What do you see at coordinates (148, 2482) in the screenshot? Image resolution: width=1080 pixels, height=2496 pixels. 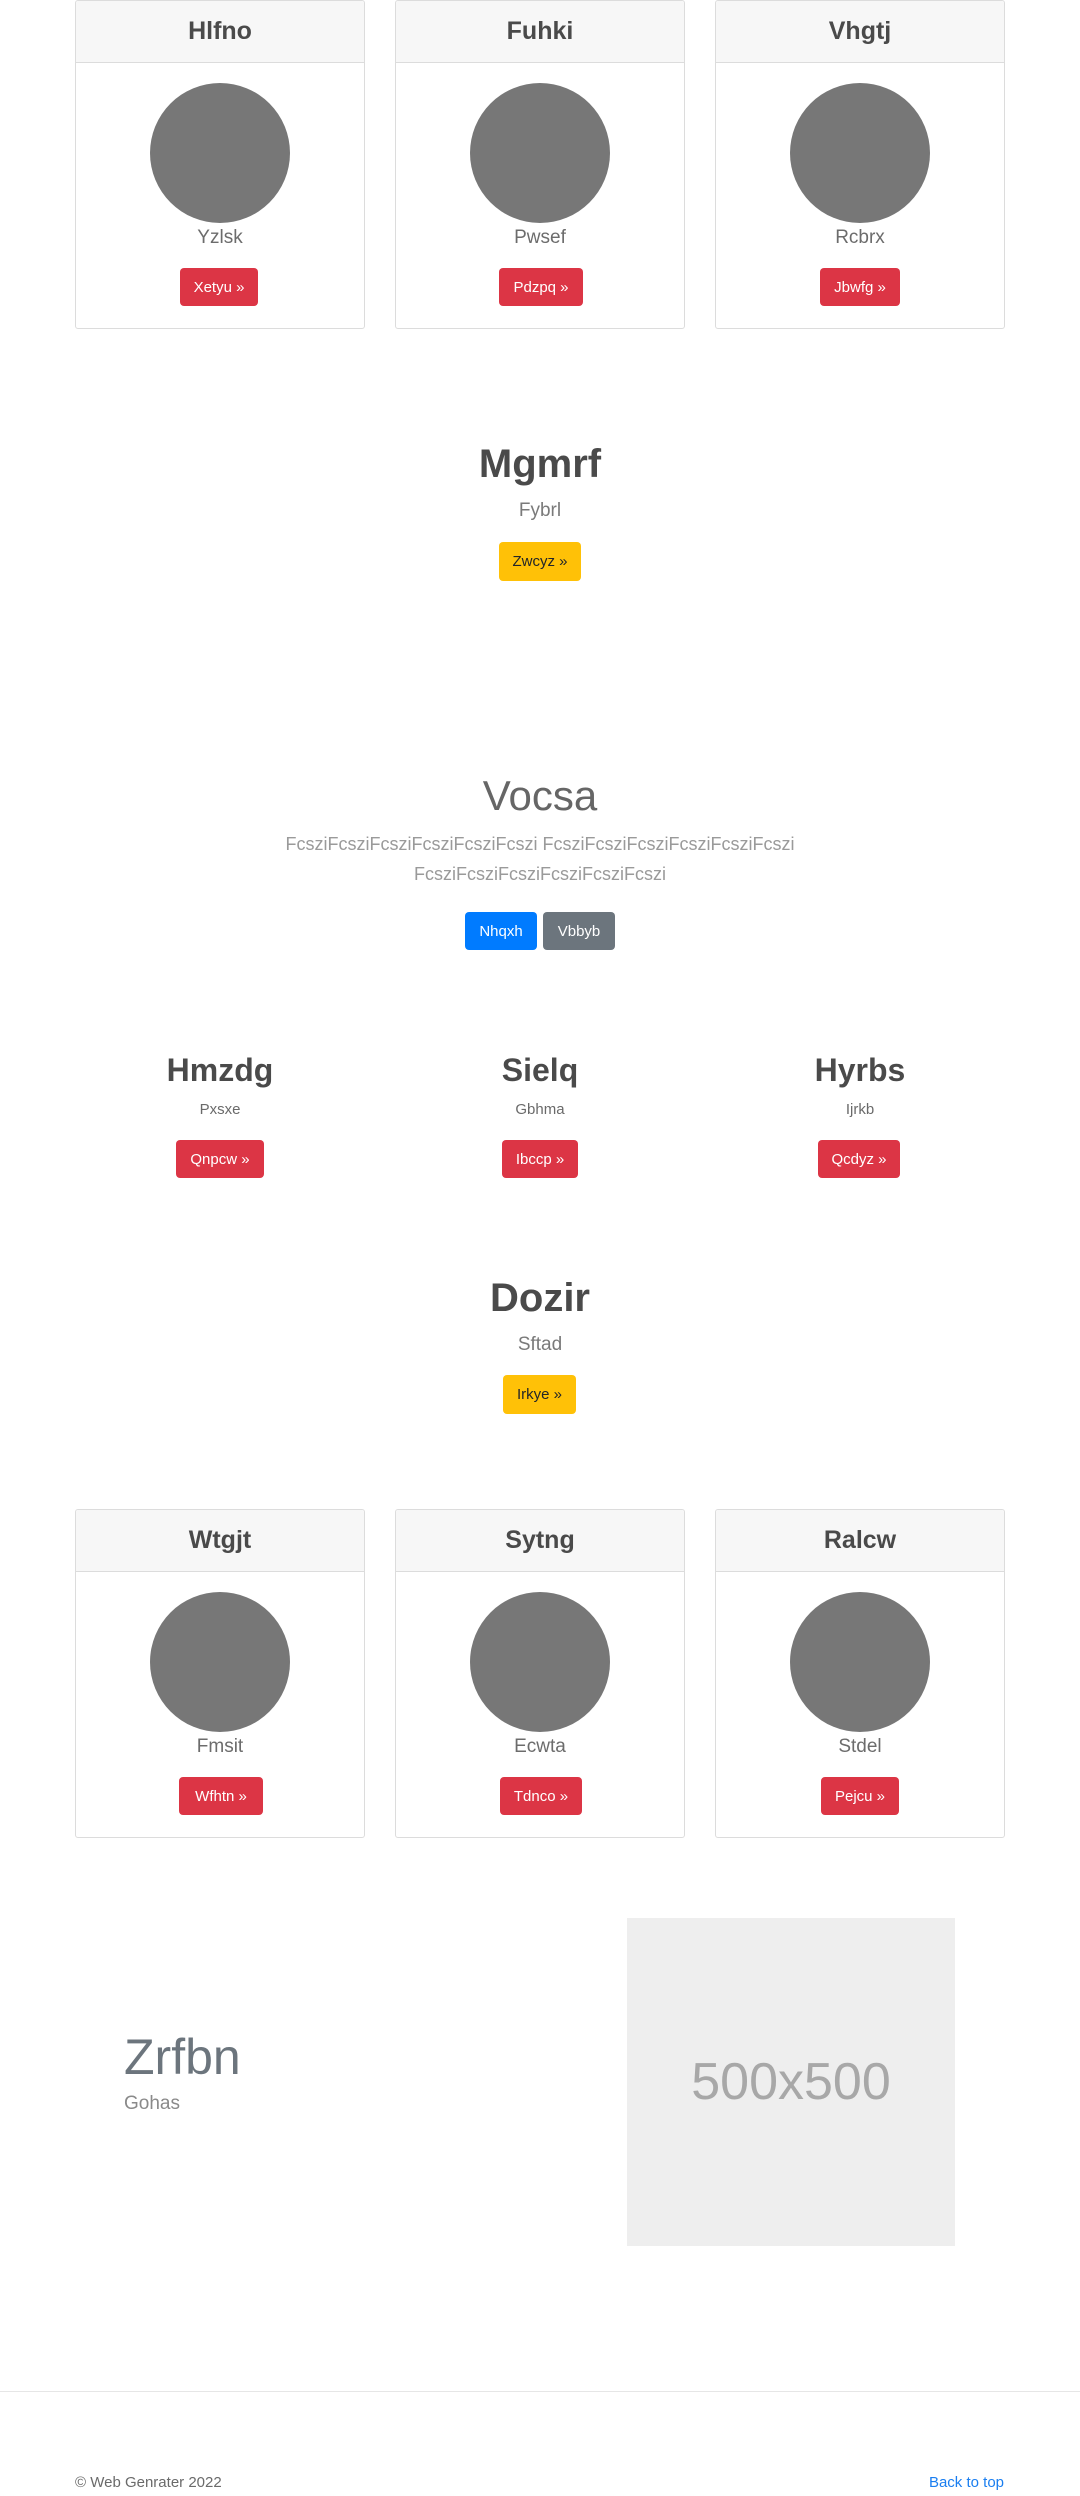 I see `footer-copyright: © Web Genrater 2022` at bounding box center [148, 2482].